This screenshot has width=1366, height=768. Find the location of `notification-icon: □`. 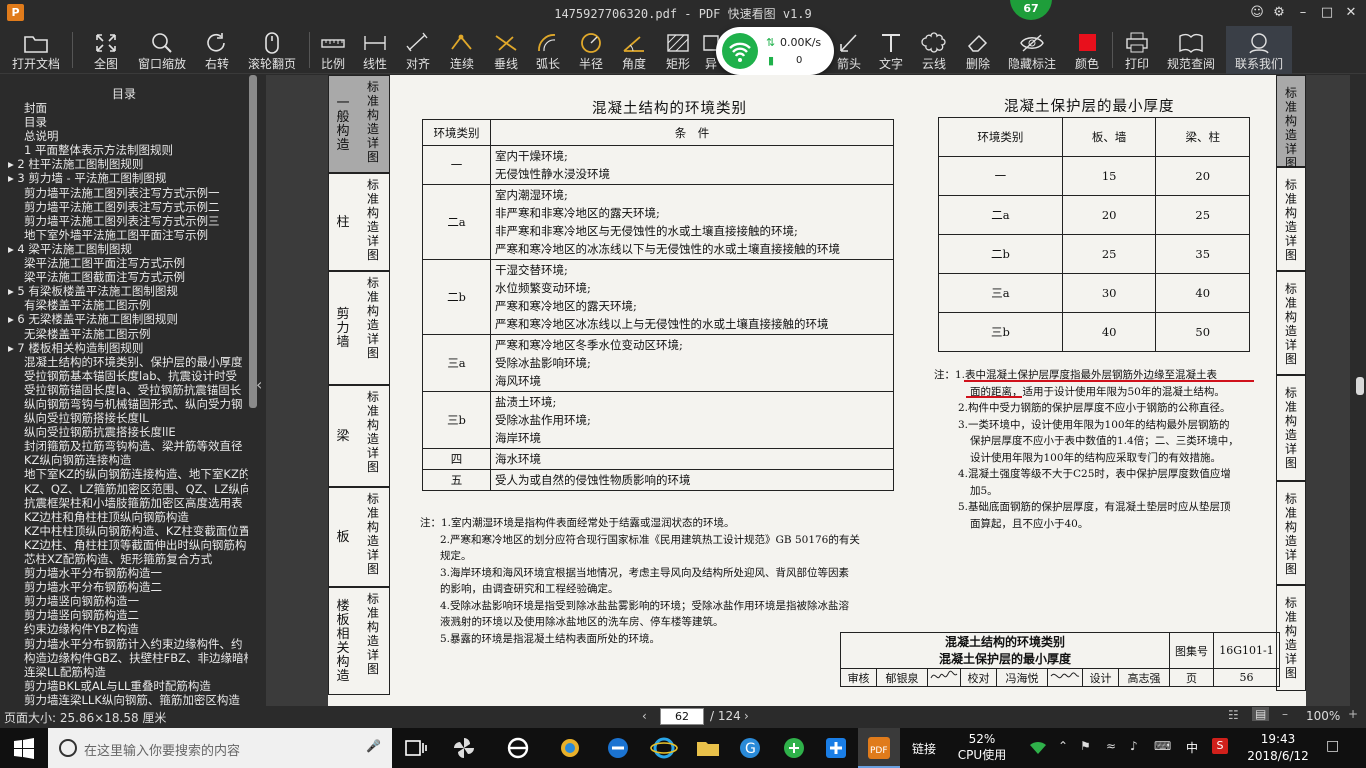

notification-icon: □ is located at coordinates (1332, 746).